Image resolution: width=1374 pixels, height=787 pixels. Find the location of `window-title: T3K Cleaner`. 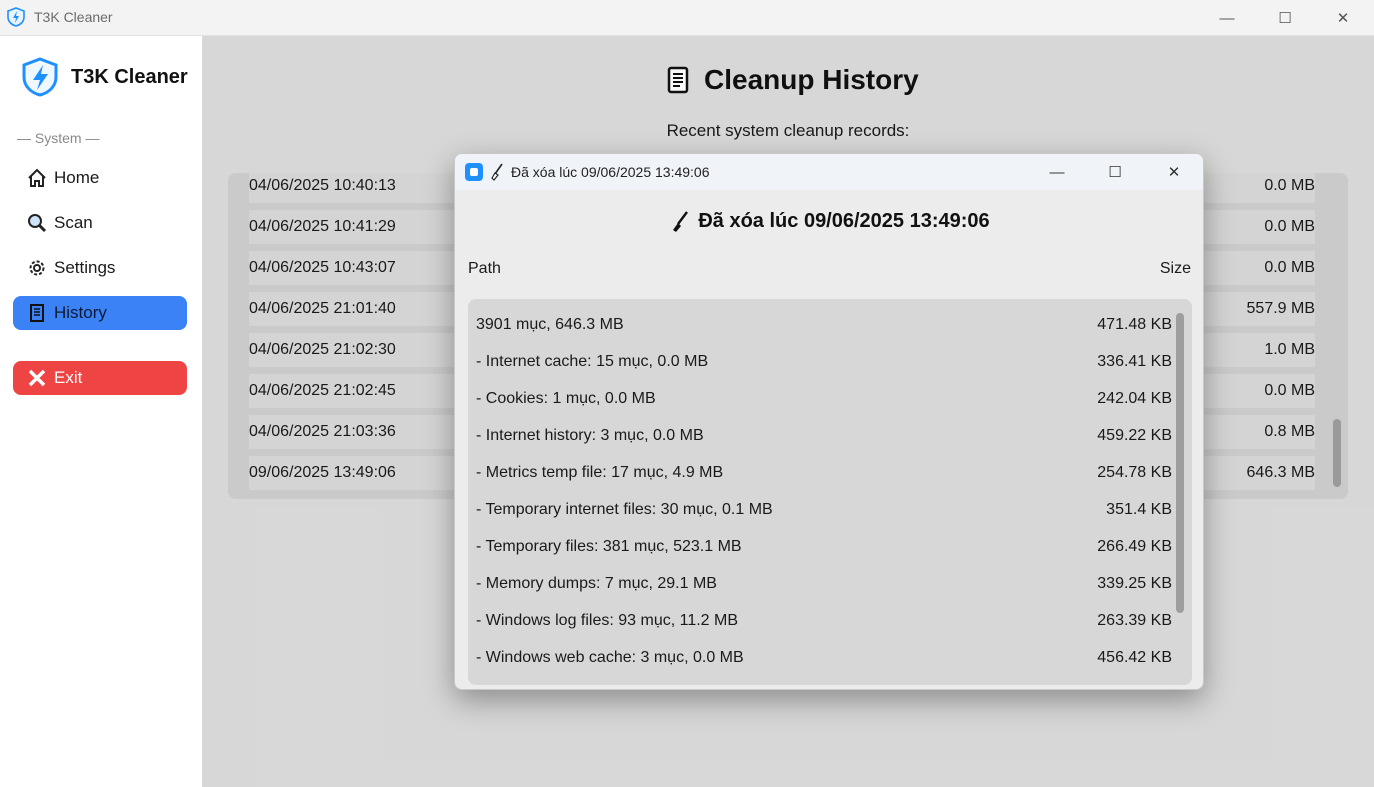

window-title: T3K Cleaner is located at coordinates (73, 17).